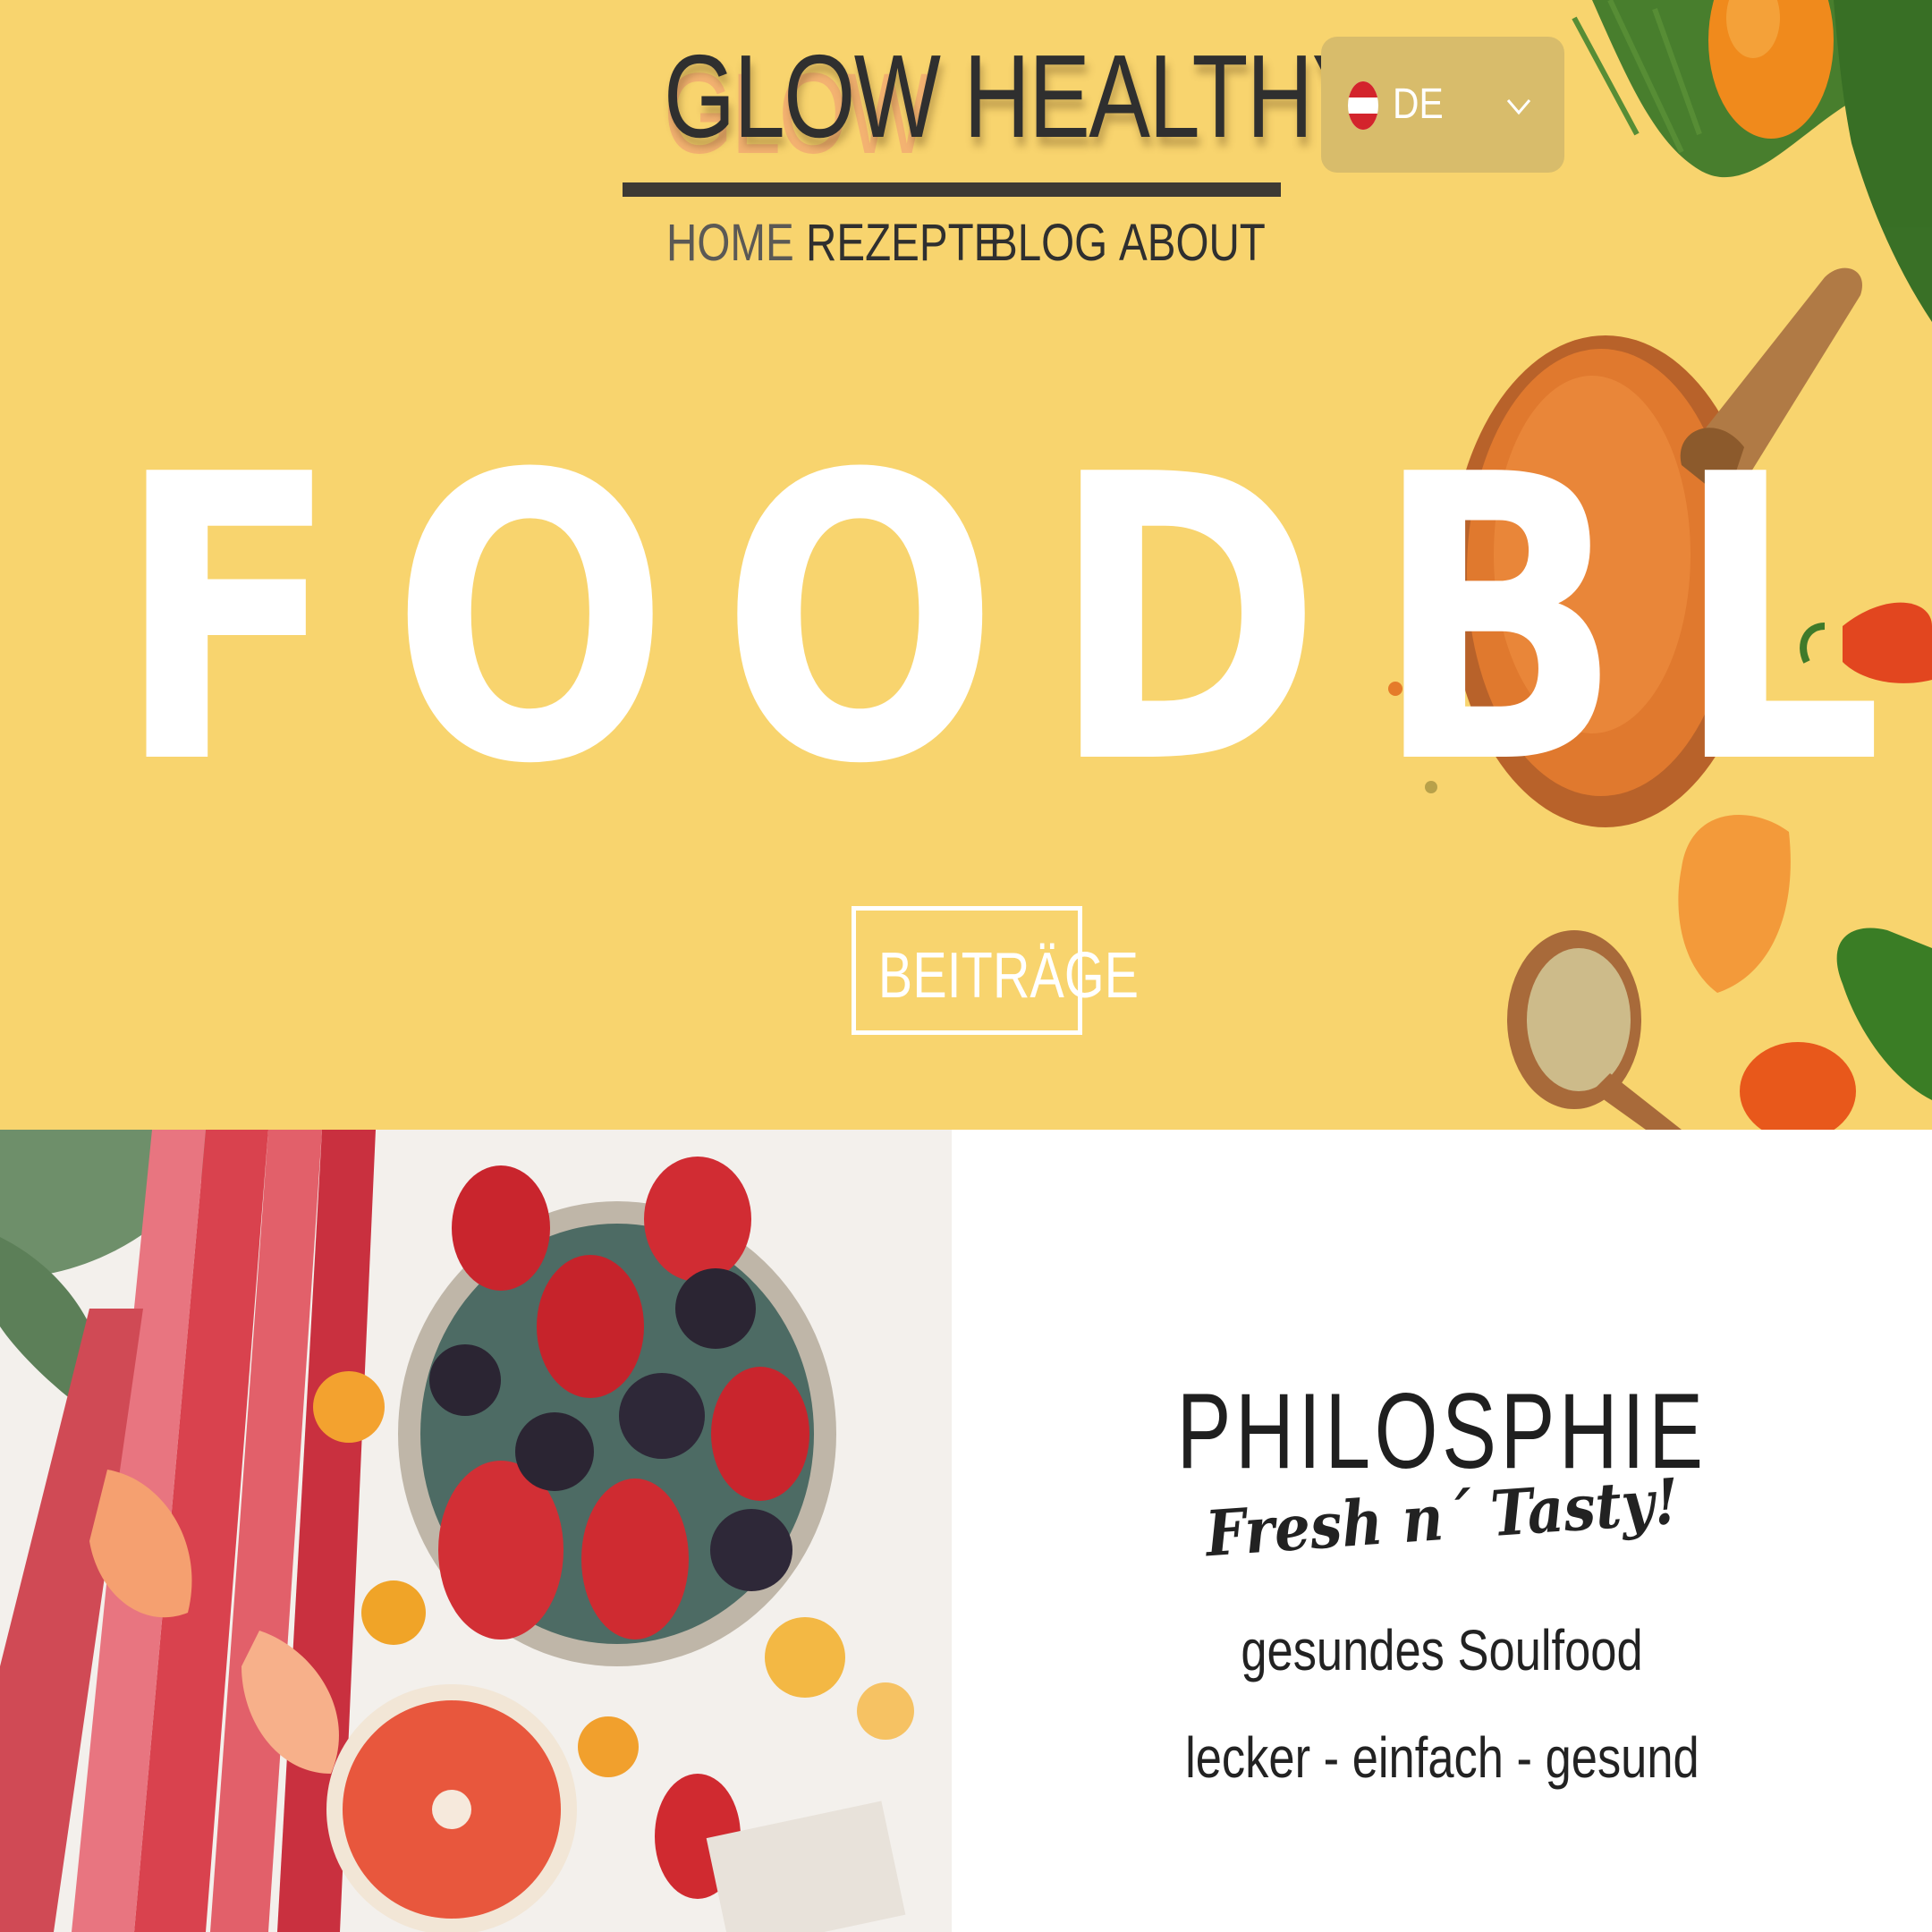 Image resolution: width=1932 pixels, height=1932 pixels. Describe the element at coordinates (1048, 243) in the screenshot. I see `nav-item-blog: BLOG` at that location.